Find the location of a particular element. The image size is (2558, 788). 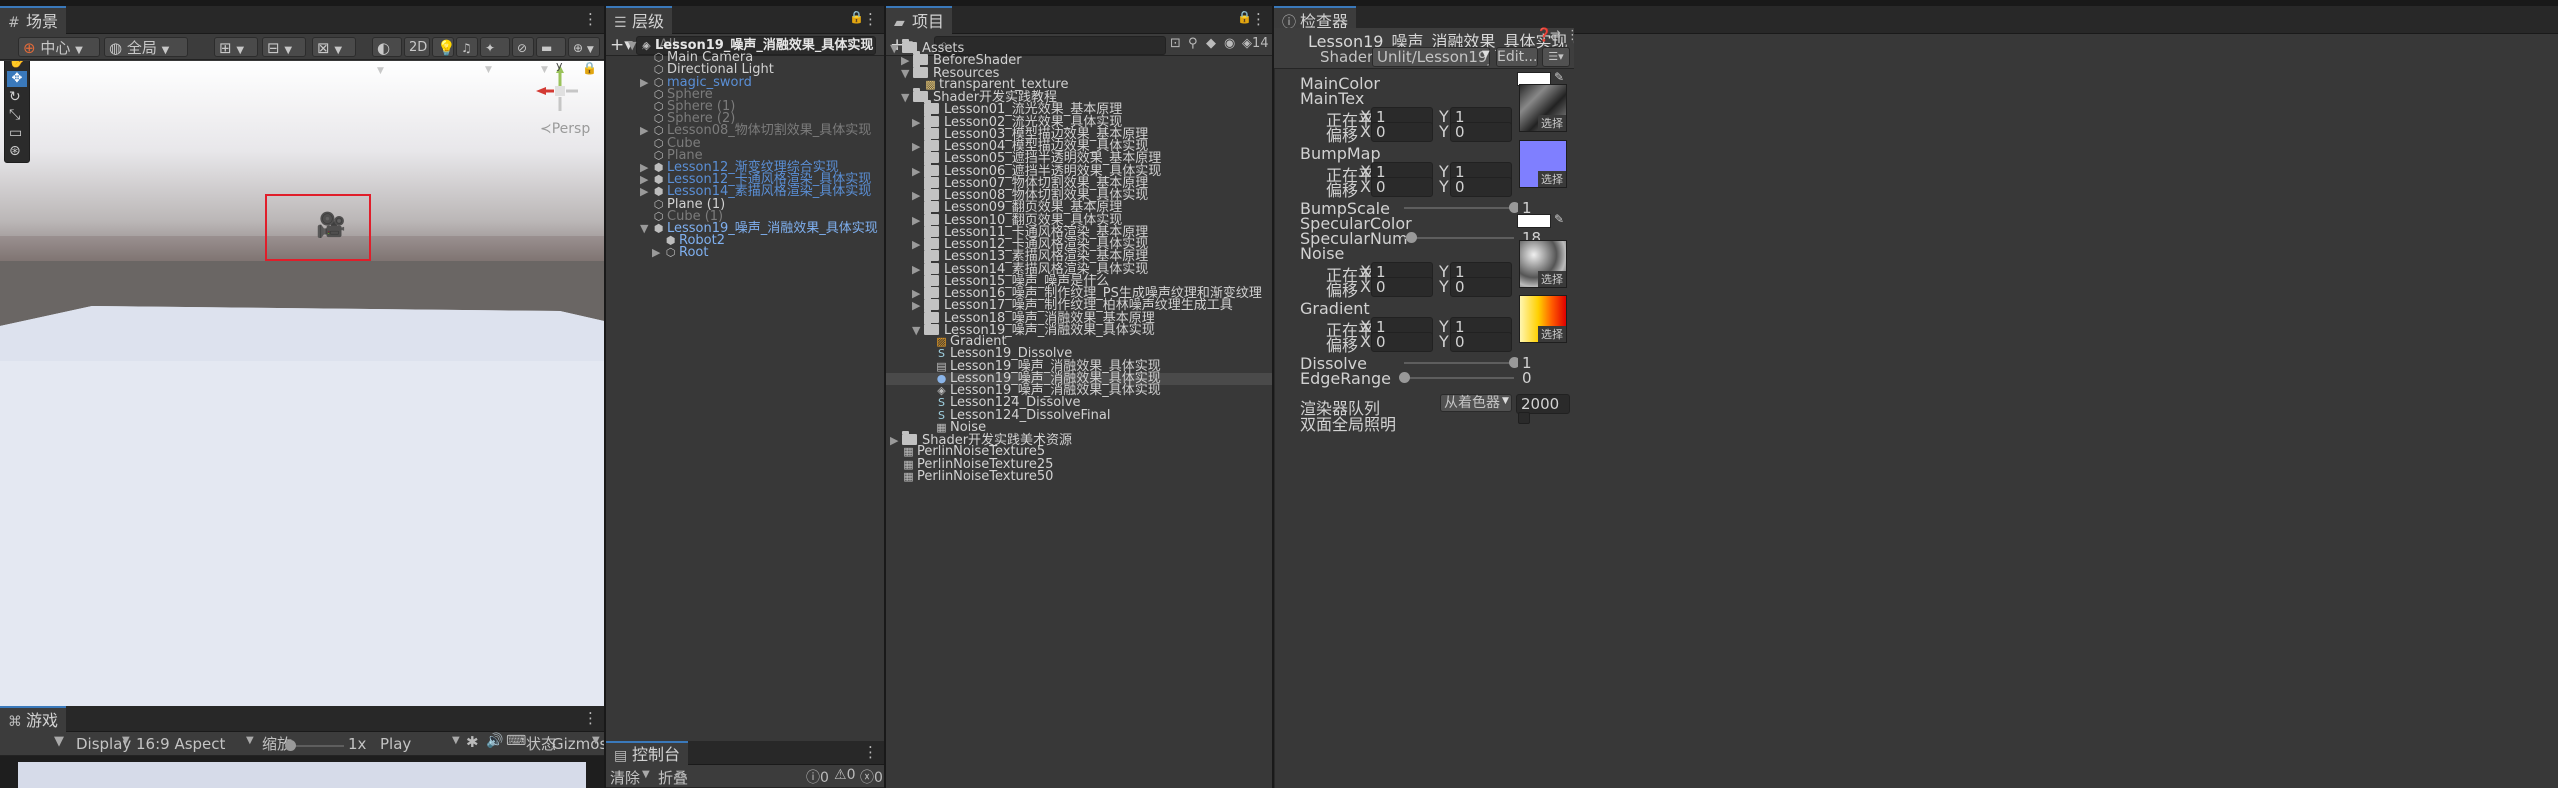

bump-offset-y: 0 is located at coordinates (1481, 187).